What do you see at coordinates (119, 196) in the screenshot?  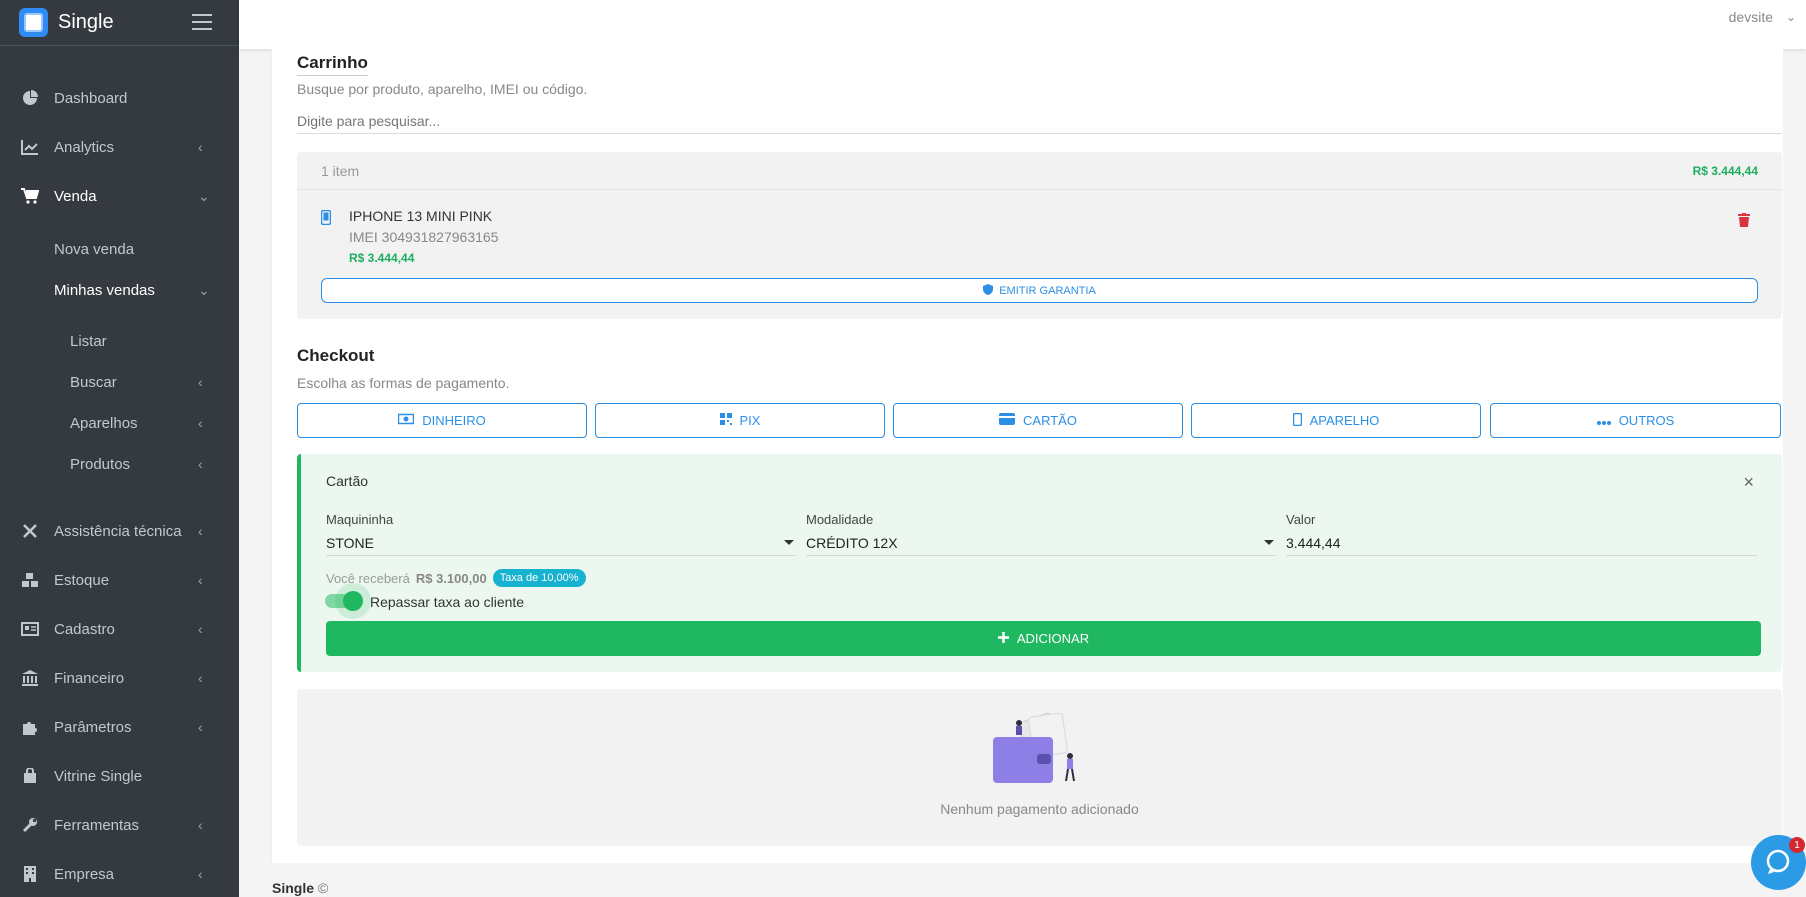 I see `sidebar-item-venda: Venda ⌄` at bounding box center [119, 196].